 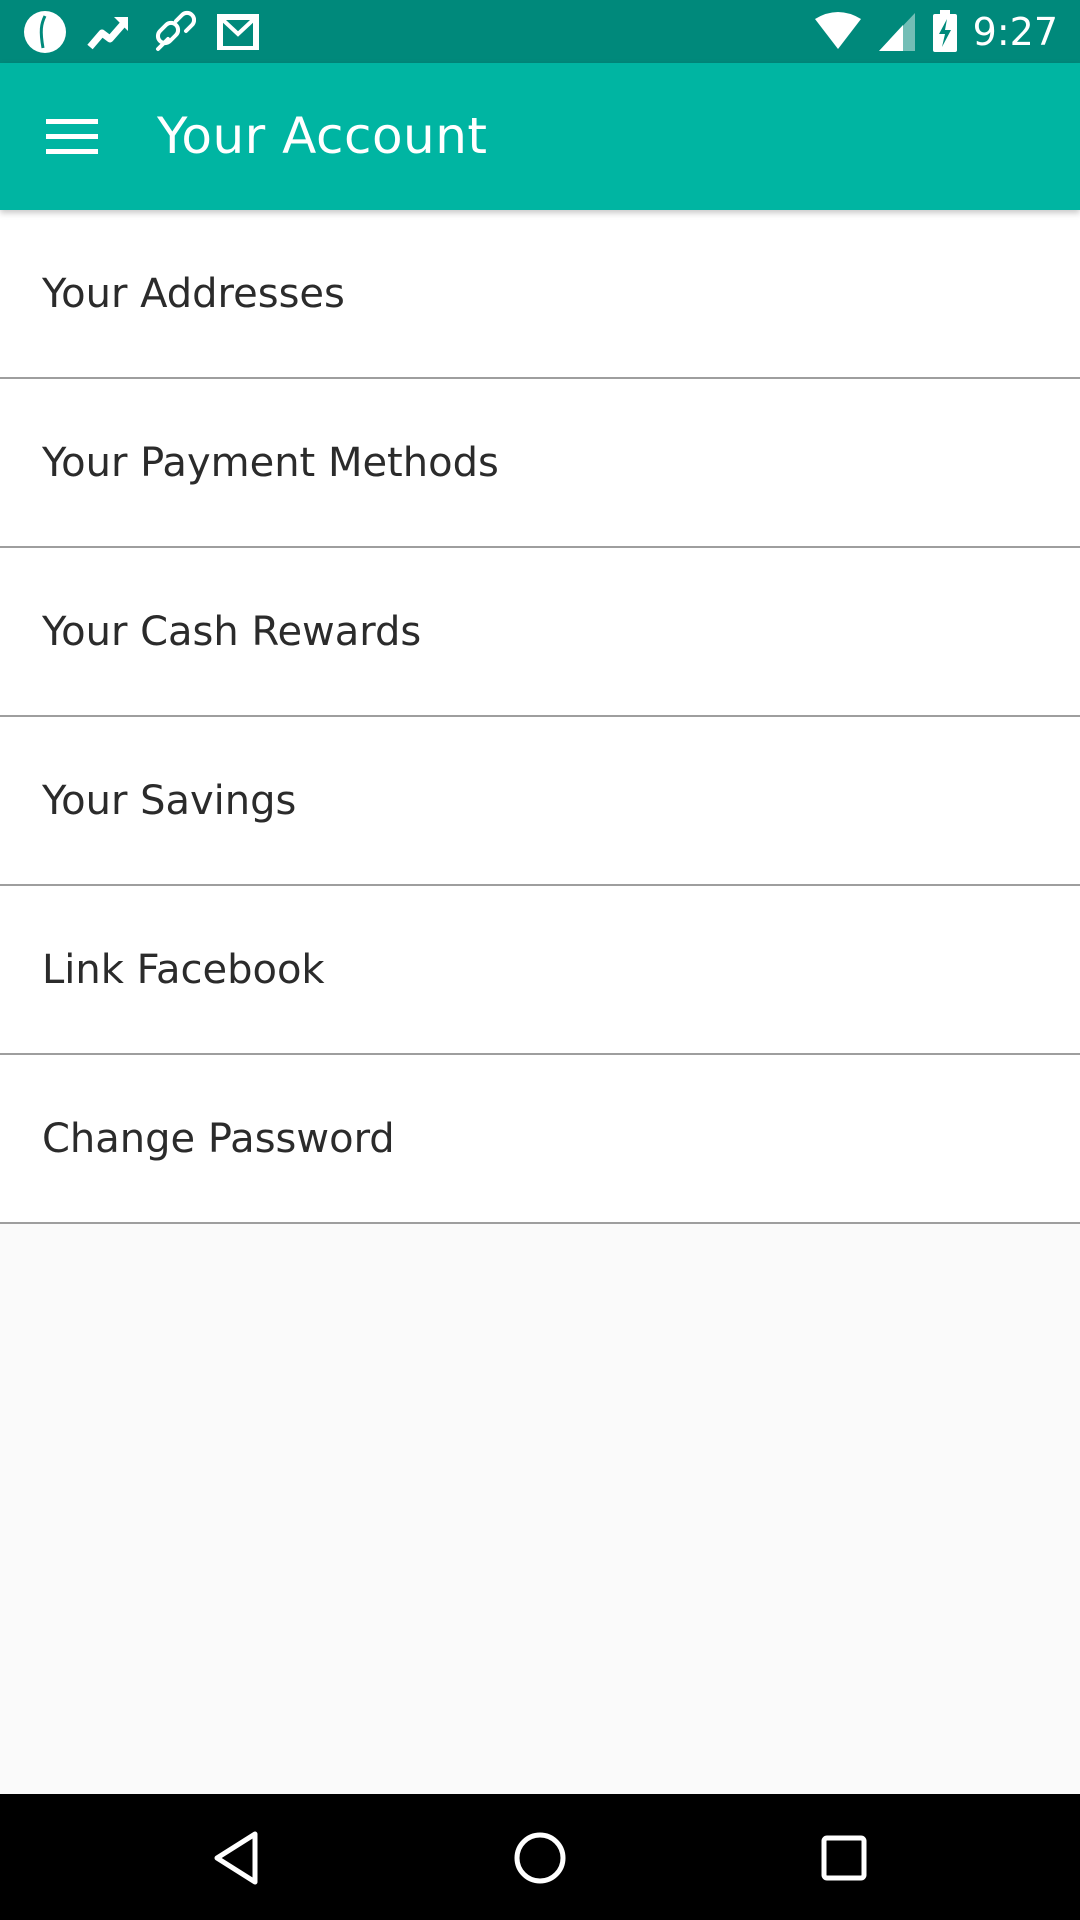 I want to click on status-time: 9:27, so click(x=1015, y=32).